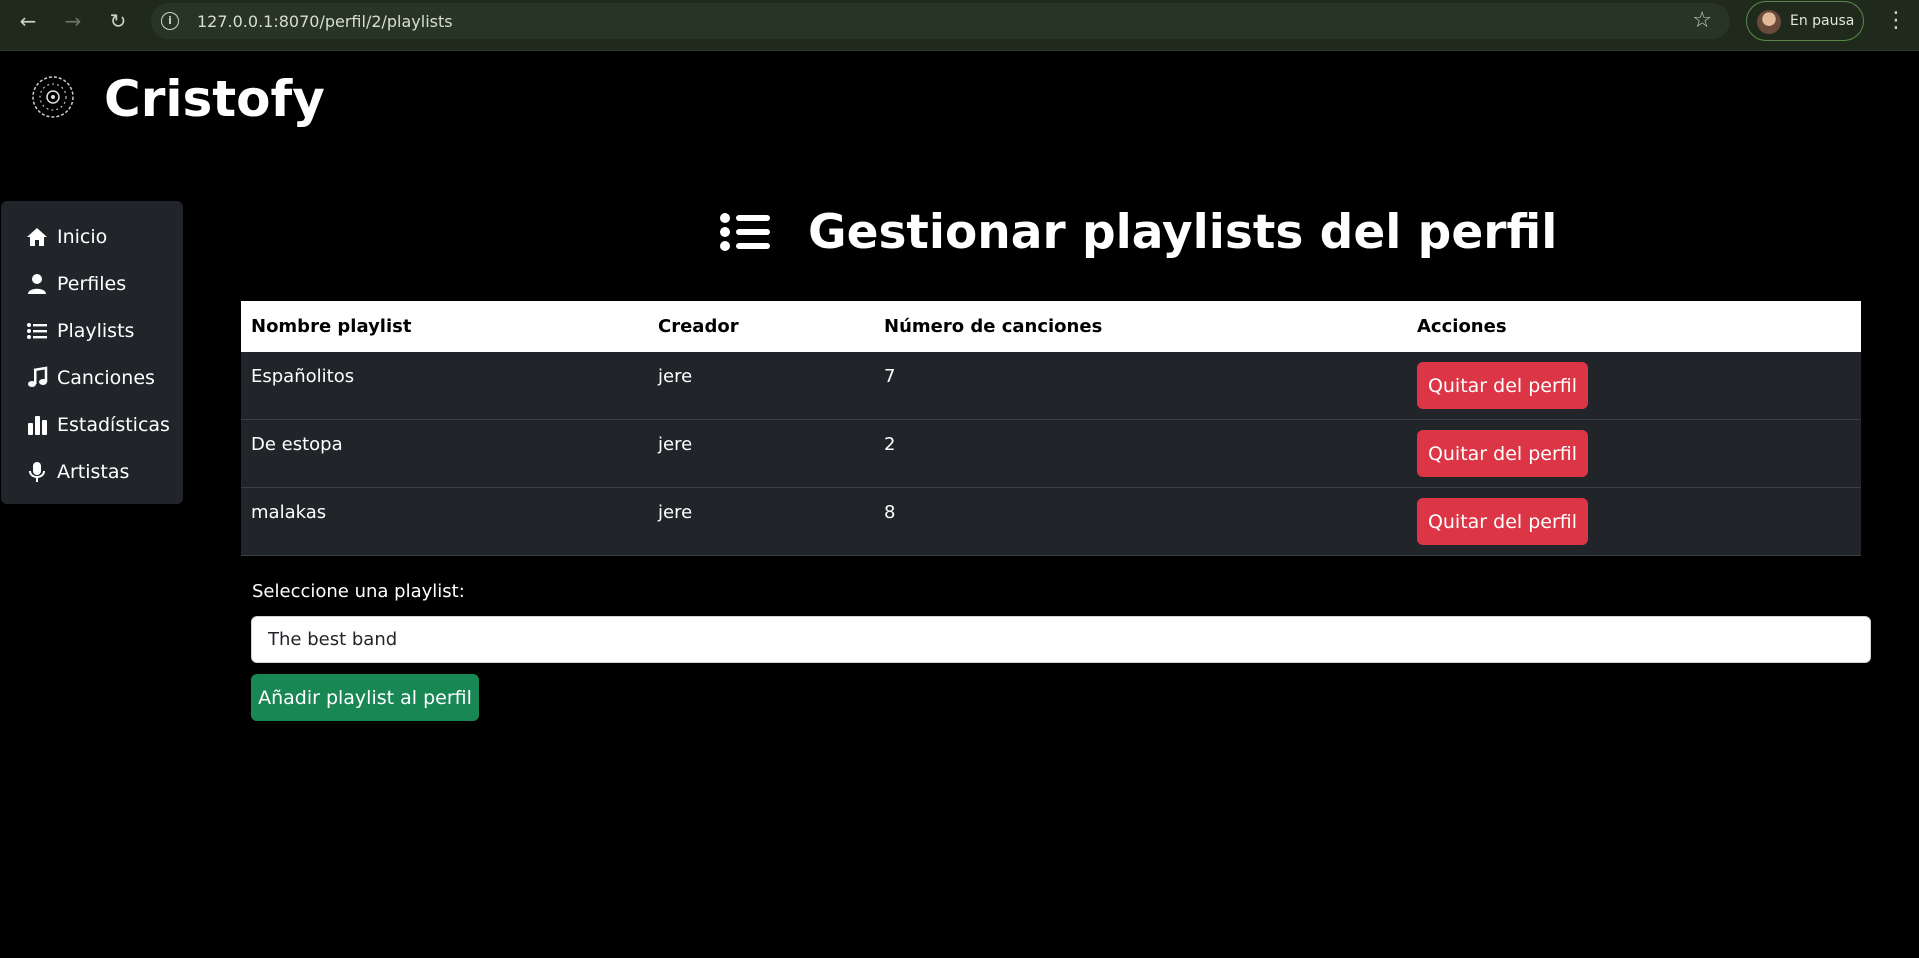  What do you see at coordinates (170, 21) in the screenshot?
I see `site-info-icon: i` at bounding box center [170, 21].